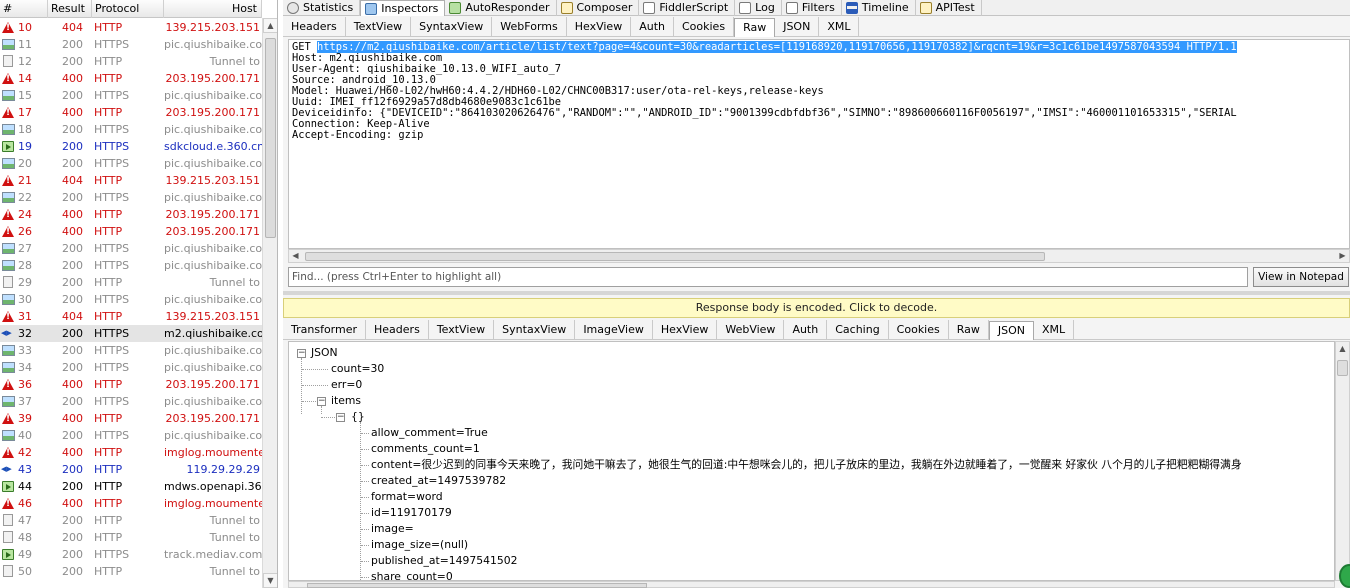 This screenshot has height=588, width=1350. What do you see at coordinates (131, 418) in the screenshot?
I see `session-row: 39 400 HTTP 203.195.200.171` at bounding box center [131, 418].